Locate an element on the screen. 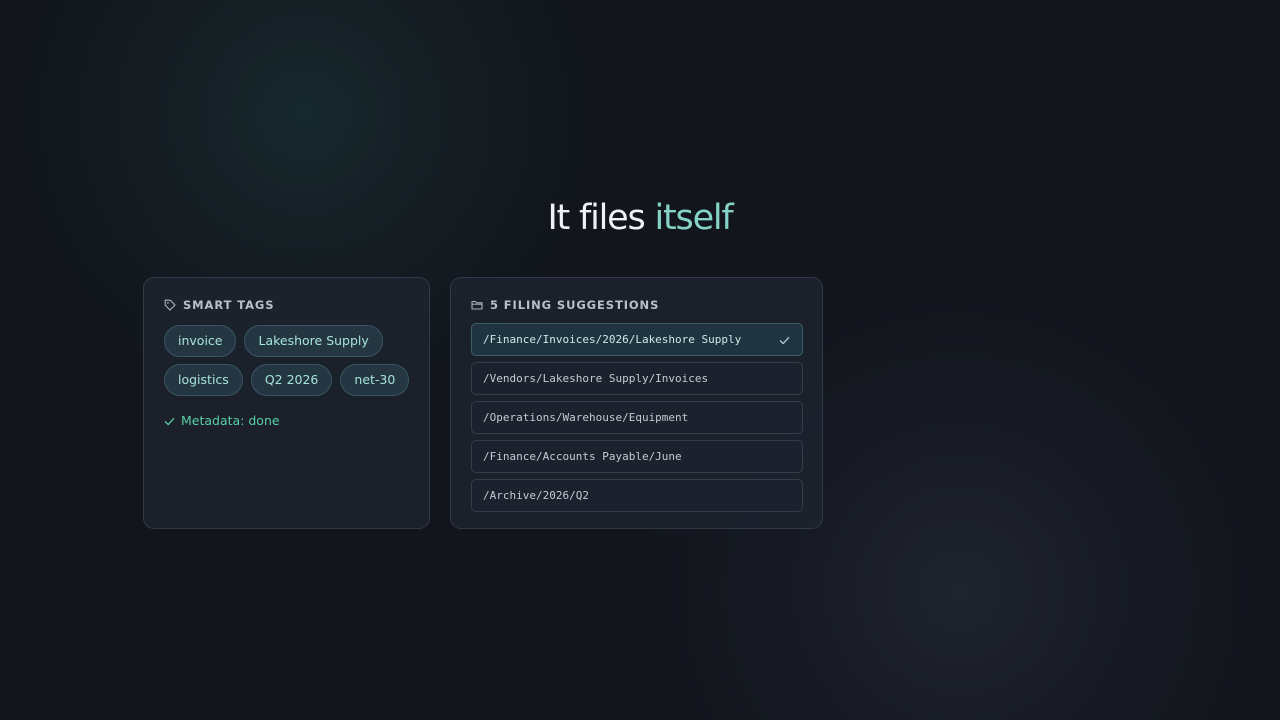 This screenshot has height=720, width=1280. tag-row: invoice Lakeshore Supply is located at coordinates (289, 341).